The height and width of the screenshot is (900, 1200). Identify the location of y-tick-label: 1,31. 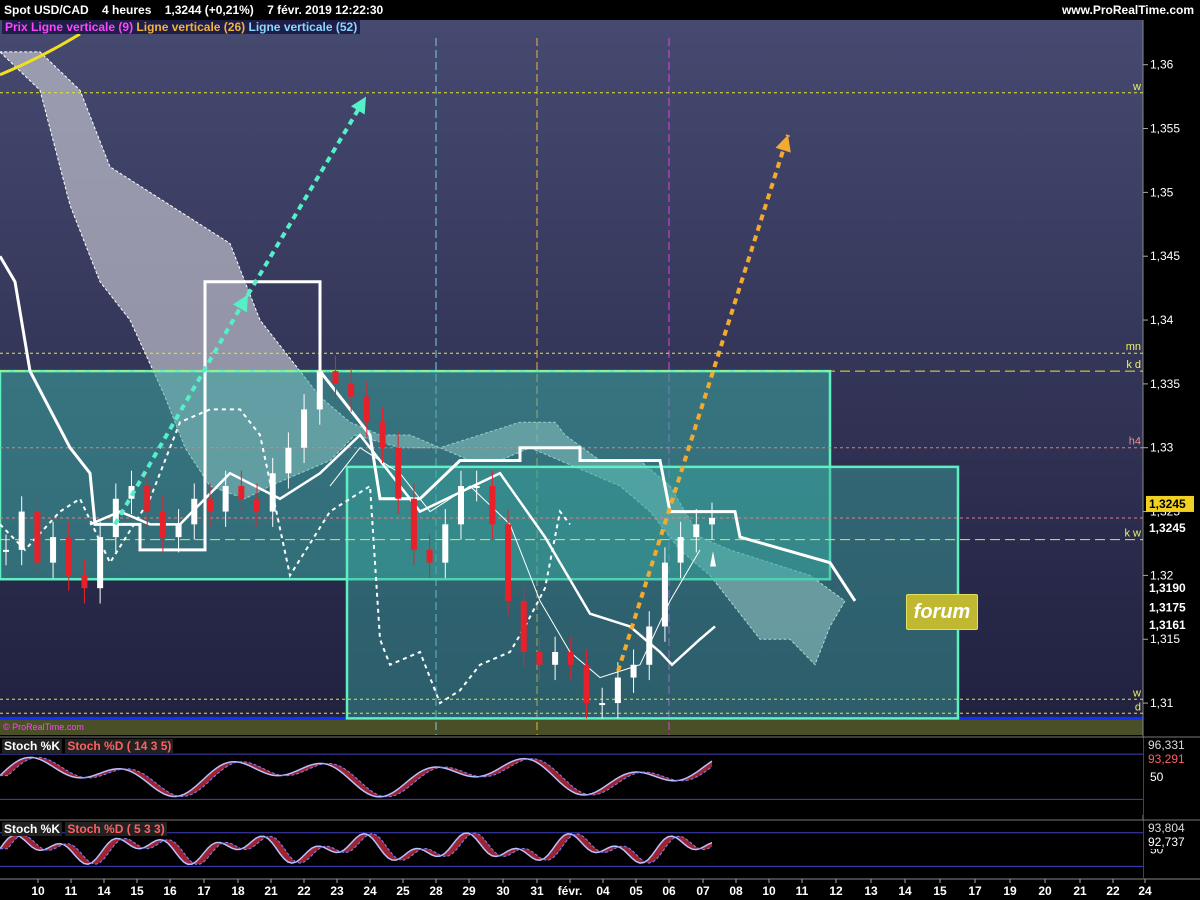
(1162, 703).